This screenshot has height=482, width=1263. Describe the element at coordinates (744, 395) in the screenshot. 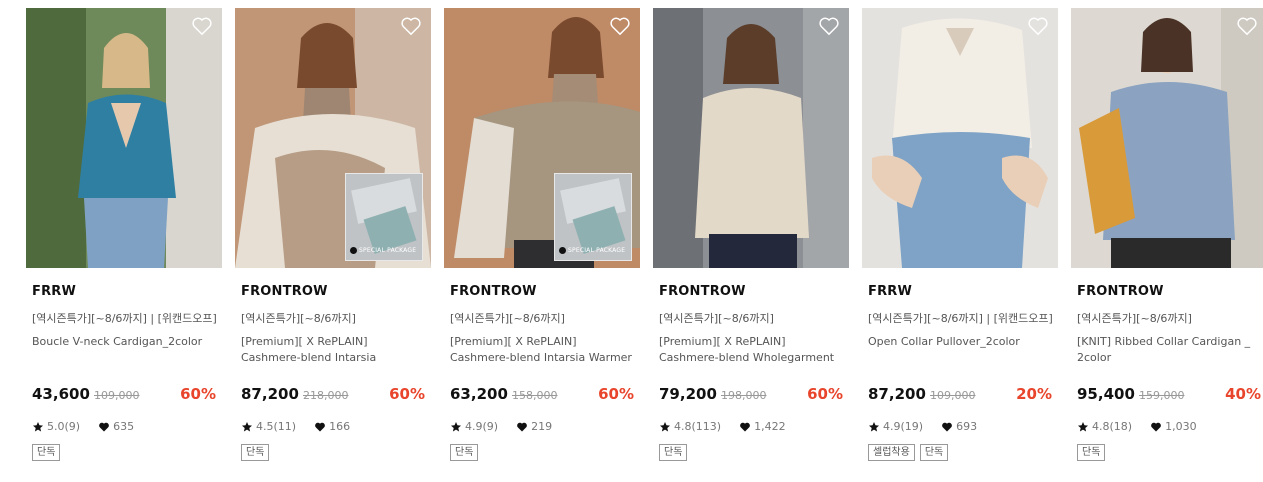

I see `original-price: 198,000` at that location.